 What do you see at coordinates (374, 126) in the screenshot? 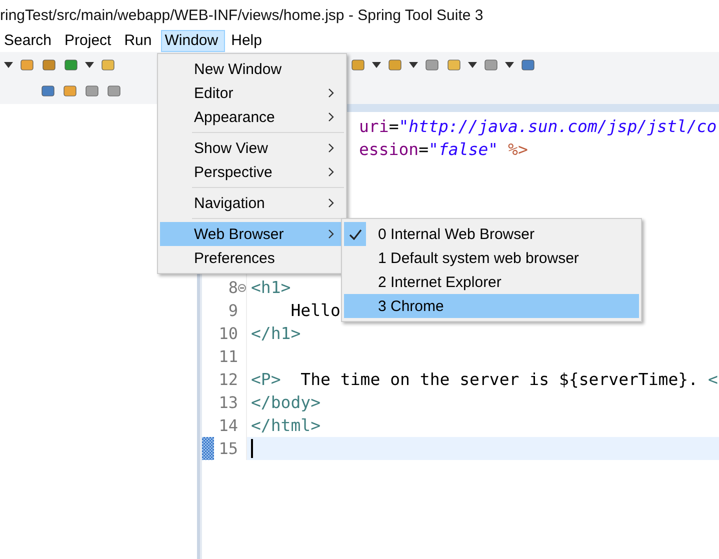
I see `code-text: uri` at bounding box center [374, 126].